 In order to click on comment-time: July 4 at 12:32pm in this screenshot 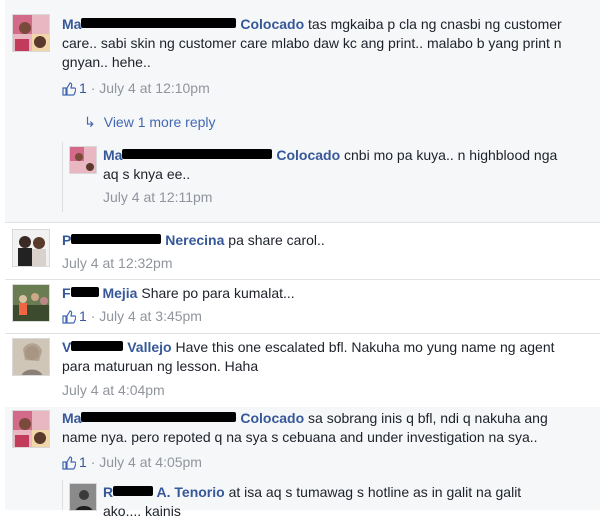, I will do `click(117, 263)`.